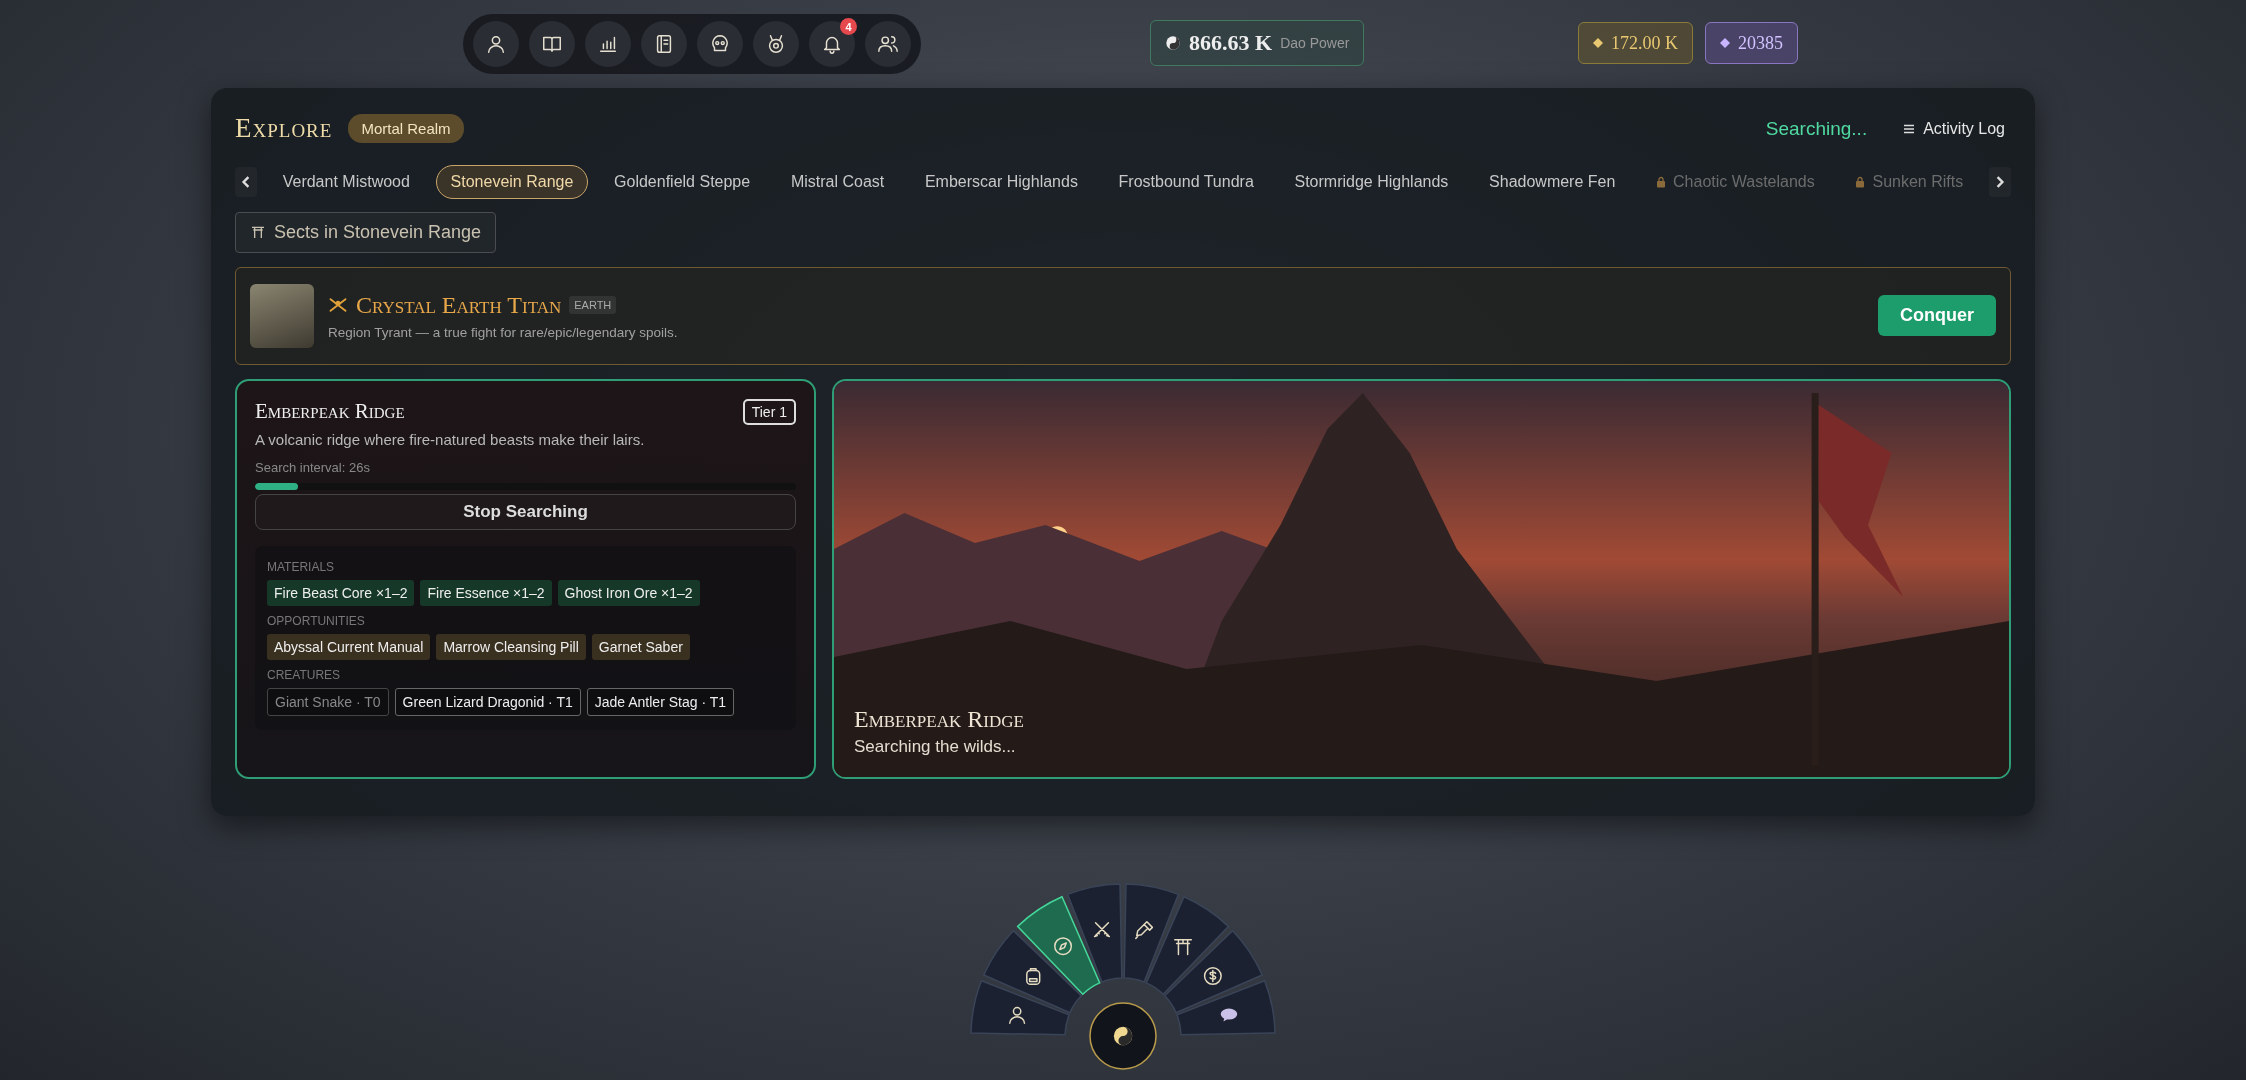 This screenshot has width=2246, height=1080. What do you see at coordinates (525, 511) in the screenshot?
I see `stop-searching-button: Stop Searching` at bounding box center [525, 511].